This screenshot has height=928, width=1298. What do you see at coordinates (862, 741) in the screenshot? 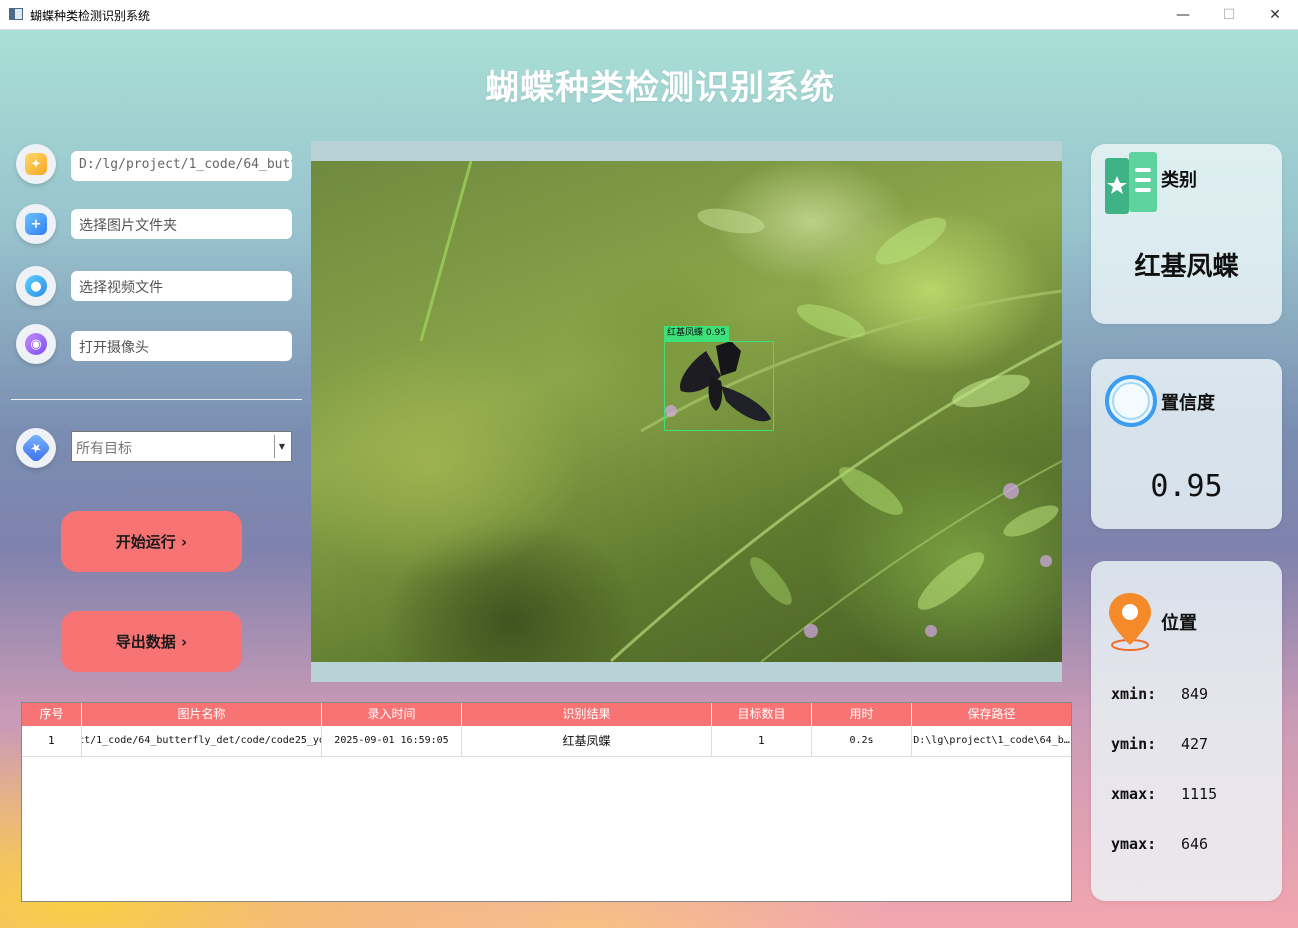
I see `cell-duration: 0.2s` at bounding box center [862, 741].